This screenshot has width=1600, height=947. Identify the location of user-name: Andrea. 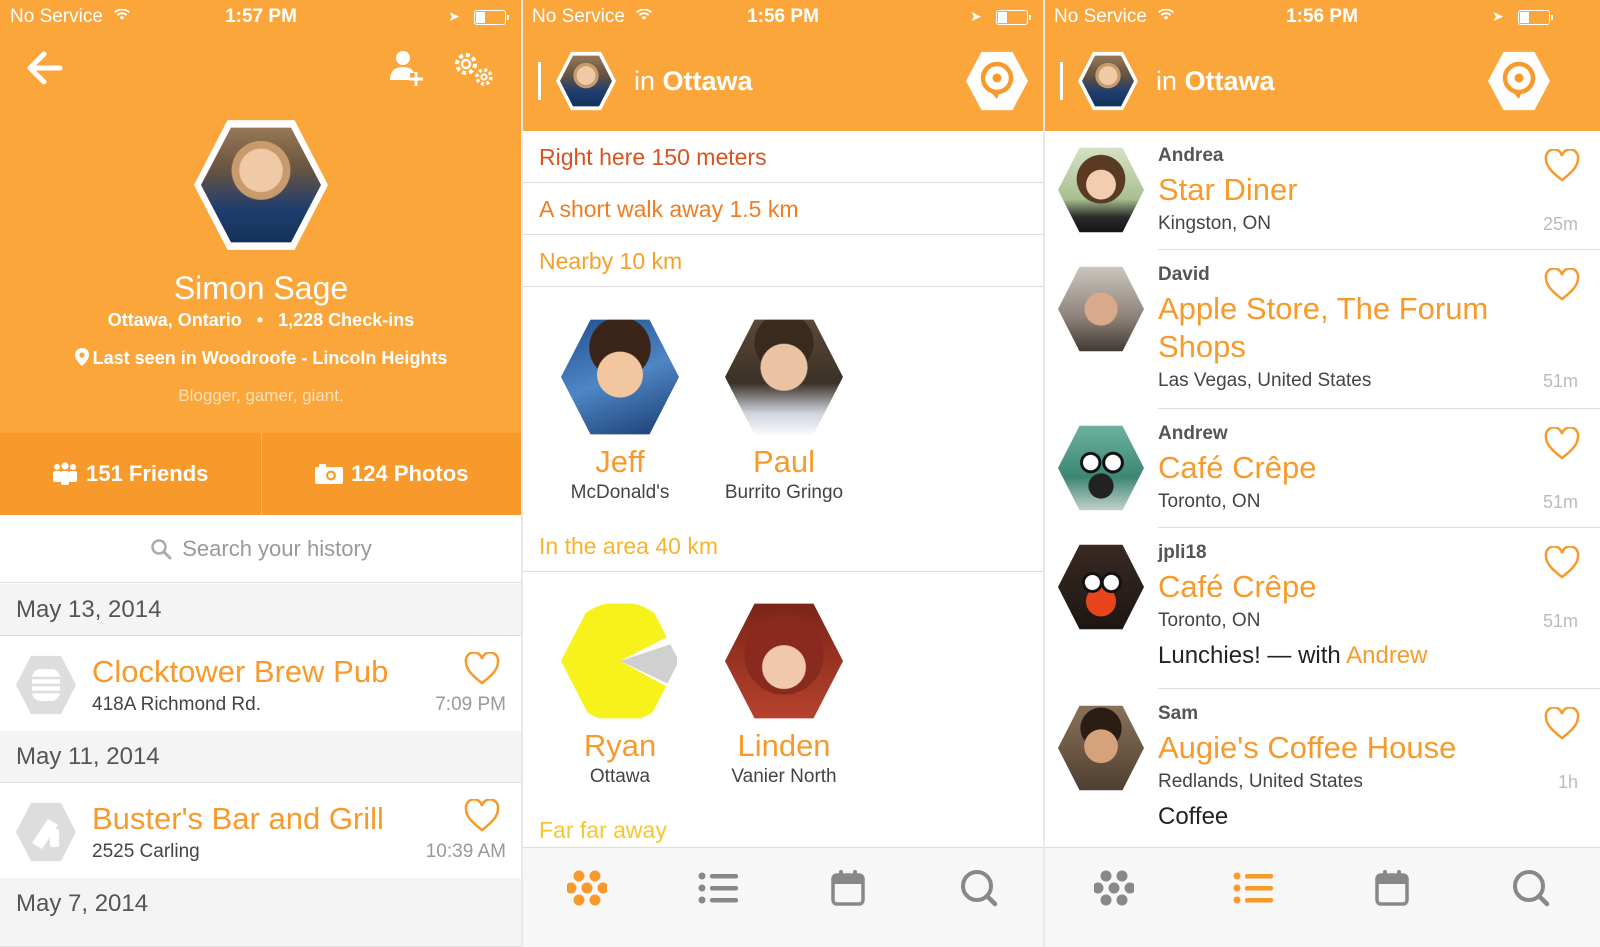
(1190, 156).